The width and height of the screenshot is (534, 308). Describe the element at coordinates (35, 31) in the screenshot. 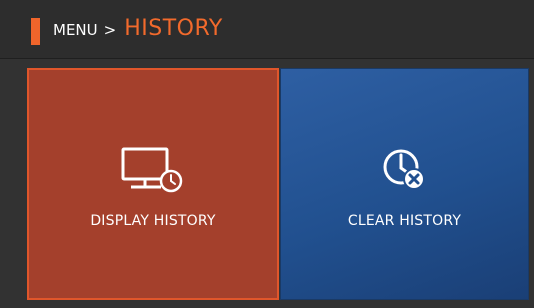

I see `header-accent-bar` at that location.